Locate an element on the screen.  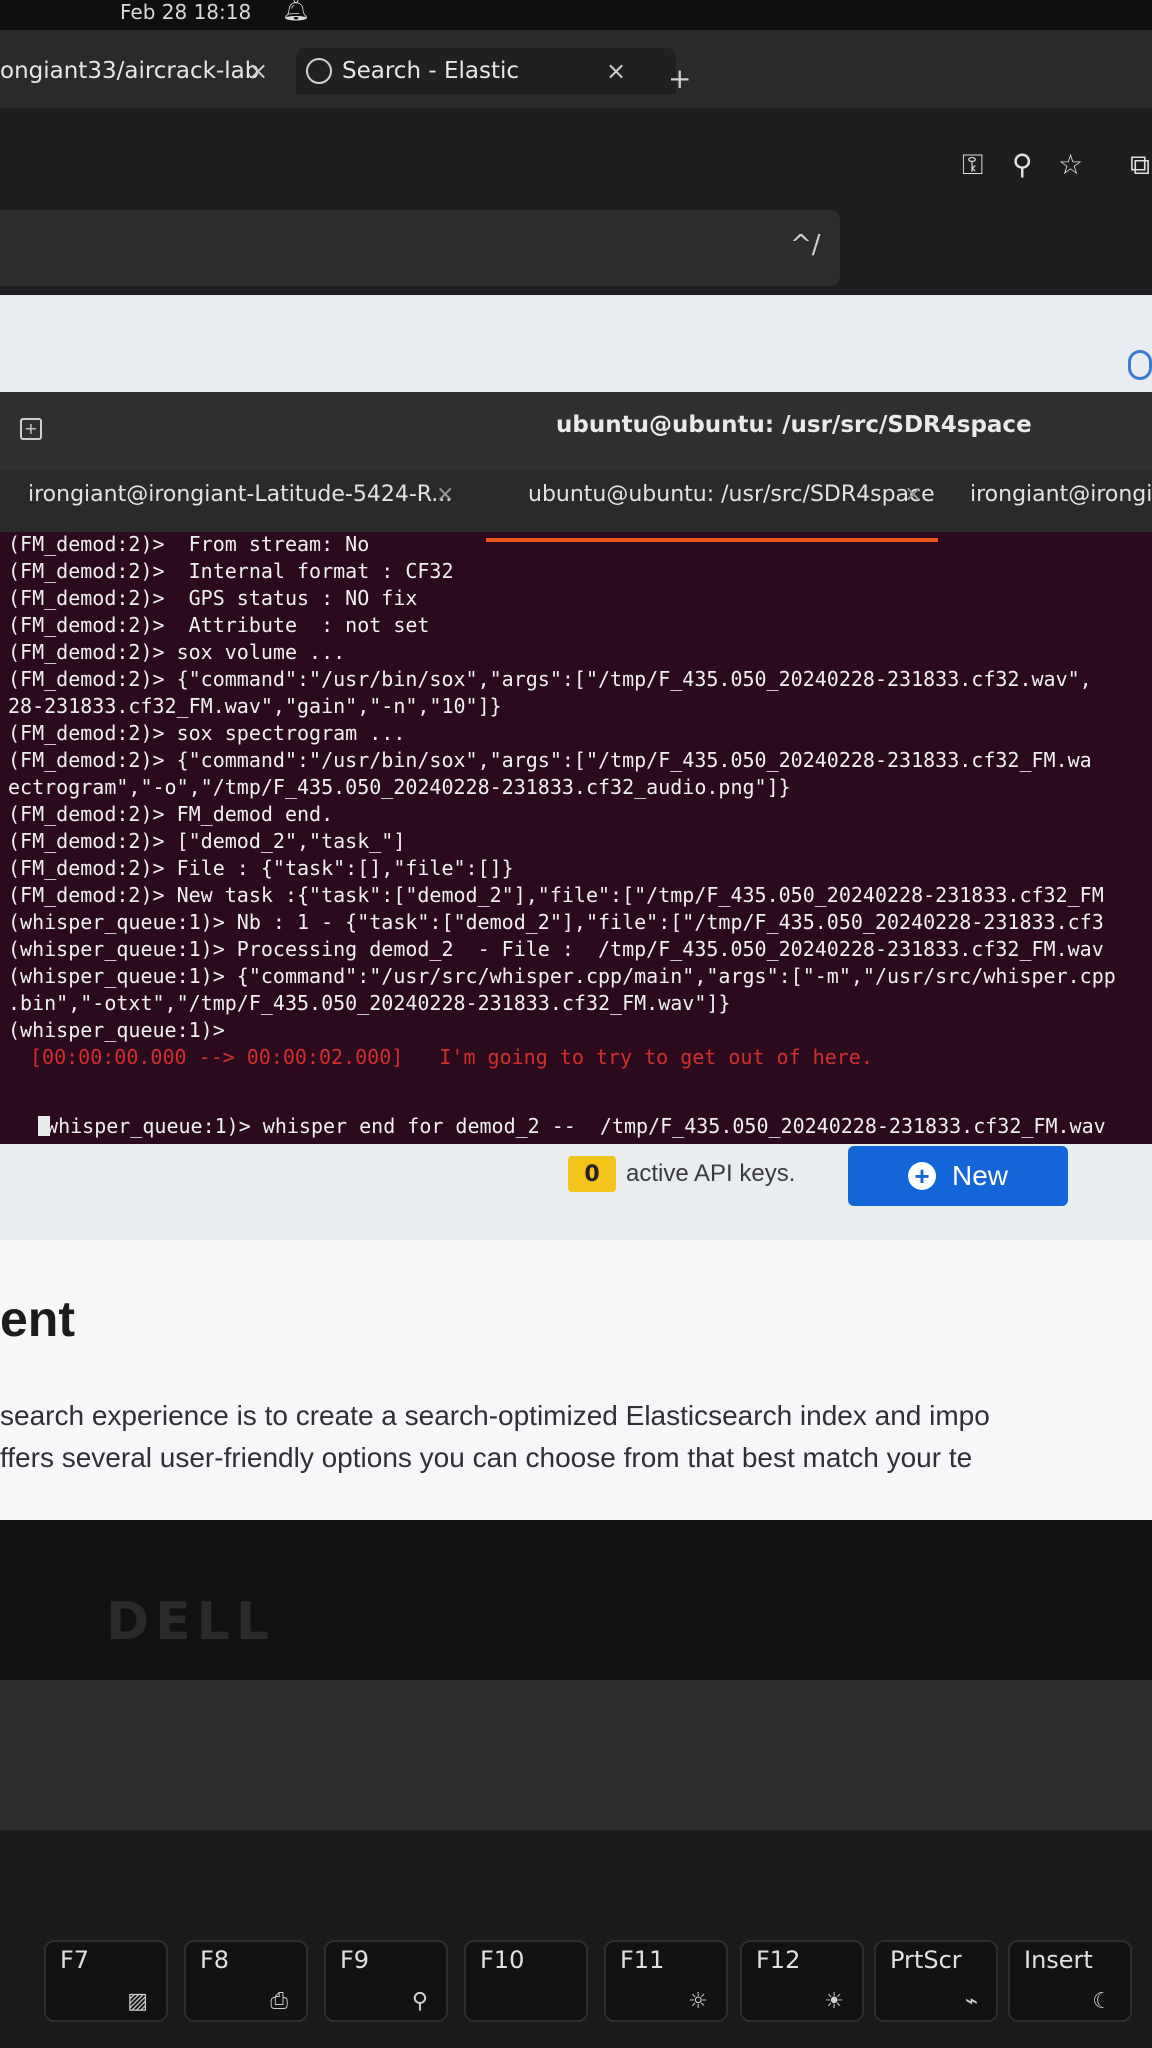
key-f10: F10 is located at coordinates (526, 1981).